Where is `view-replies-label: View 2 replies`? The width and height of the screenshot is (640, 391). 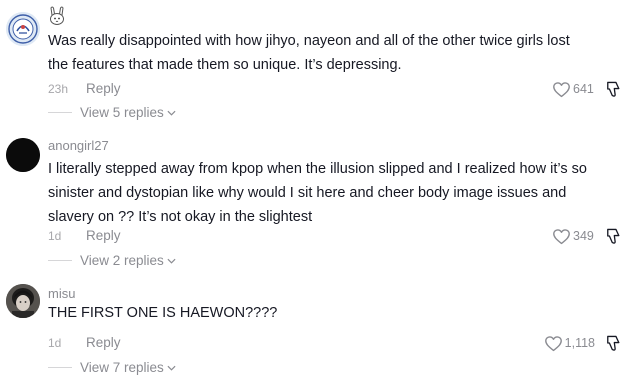 view-replies-label: View 2 replies is located at coordinates (122, 260).